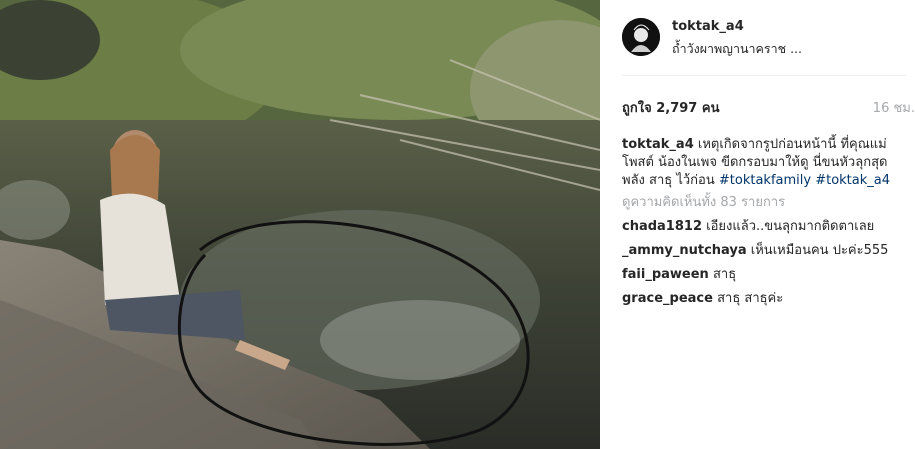  Describe the element at coordinates (764, 275) in the screenshot. I see `comment-item: faii_paween สาธุ` at that location.